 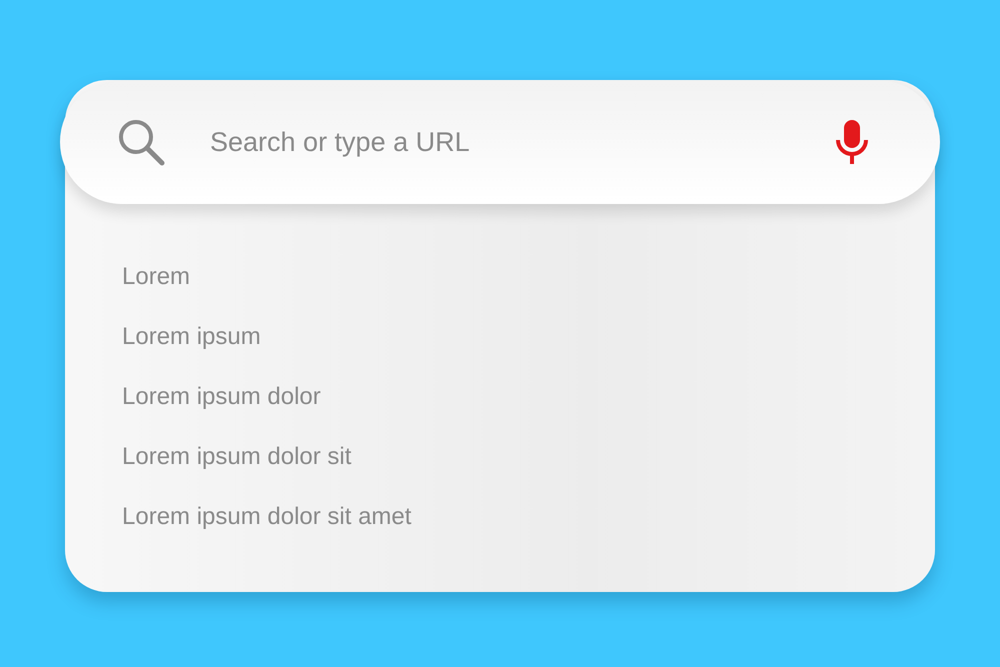 What do you see at coordinates (528, 292) in the screenshot?
I see `suggestion-item: Lorem` at bounding box center [528, 292].